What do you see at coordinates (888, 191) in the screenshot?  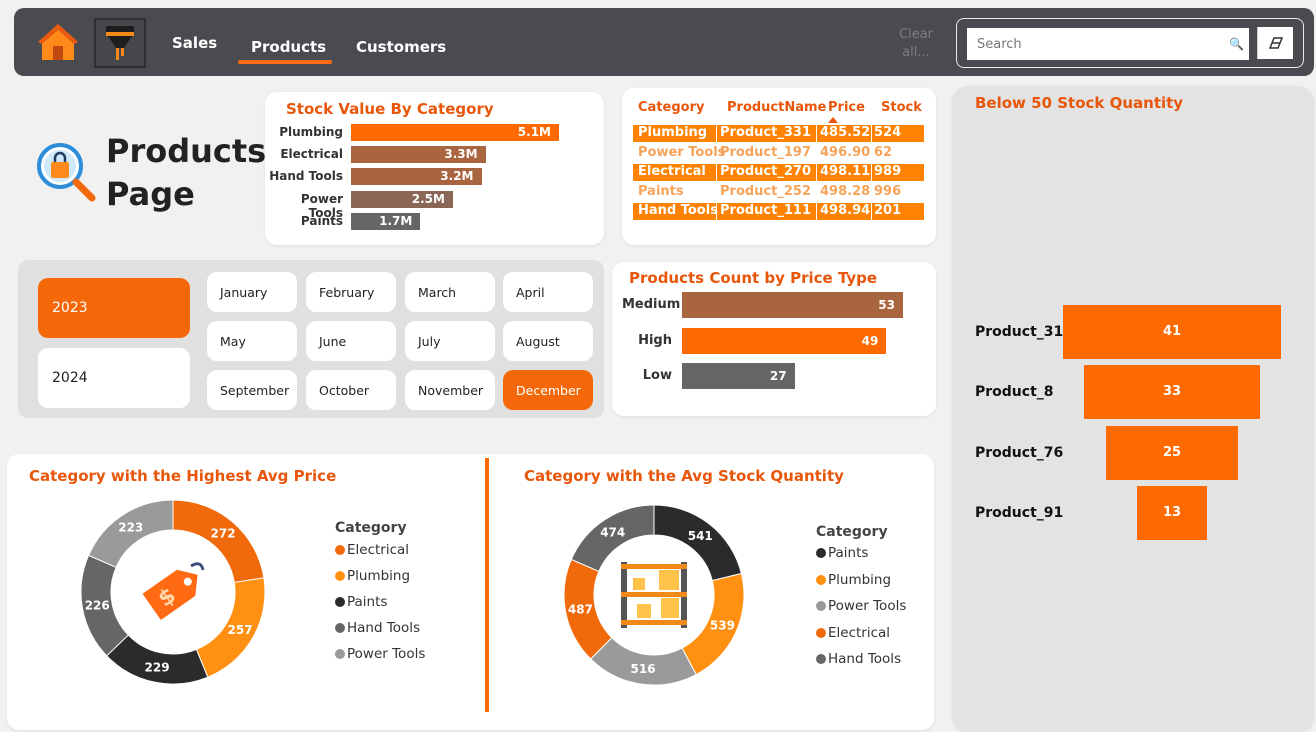 I see `table-cell: 996` at bounding box center [888, 191].